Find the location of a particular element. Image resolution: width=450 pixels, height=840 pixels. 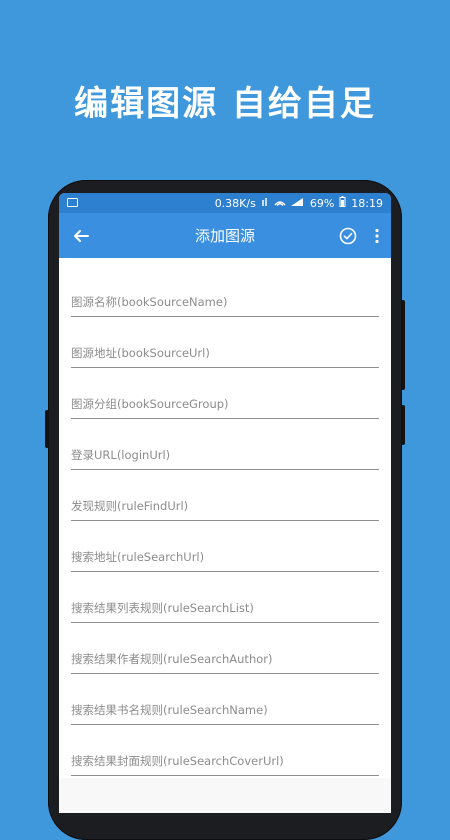

check-circle-icon is located at coordinates (348, 235).